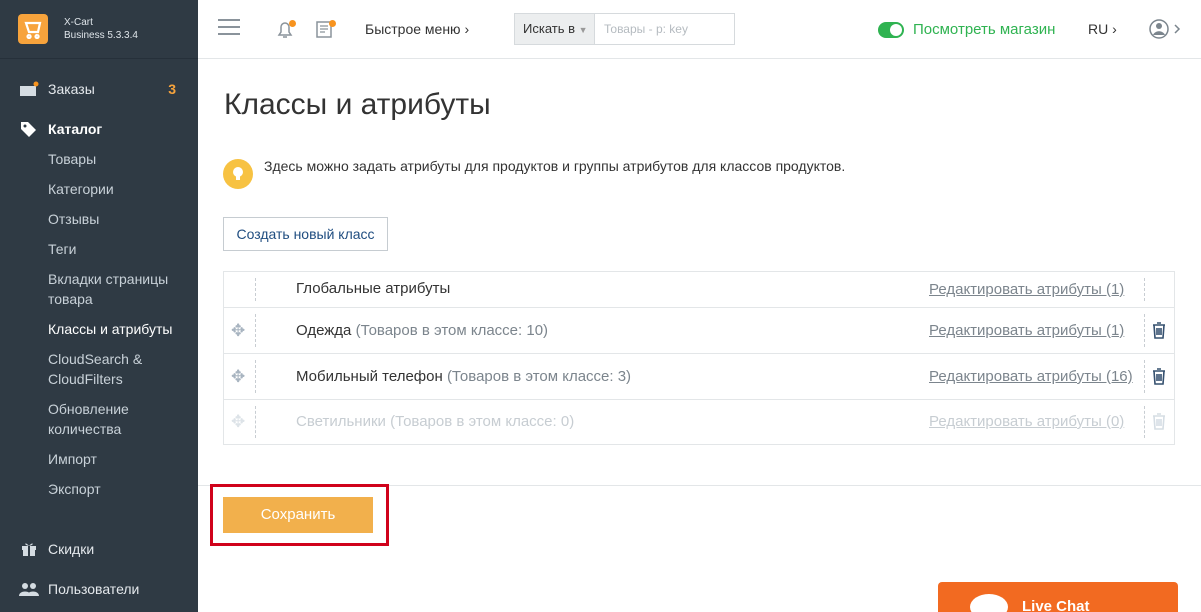 The height and width of the screenshot is (612, 1201). I want to click on sidebar-item-catalog: Каталог, so click(99, 129).